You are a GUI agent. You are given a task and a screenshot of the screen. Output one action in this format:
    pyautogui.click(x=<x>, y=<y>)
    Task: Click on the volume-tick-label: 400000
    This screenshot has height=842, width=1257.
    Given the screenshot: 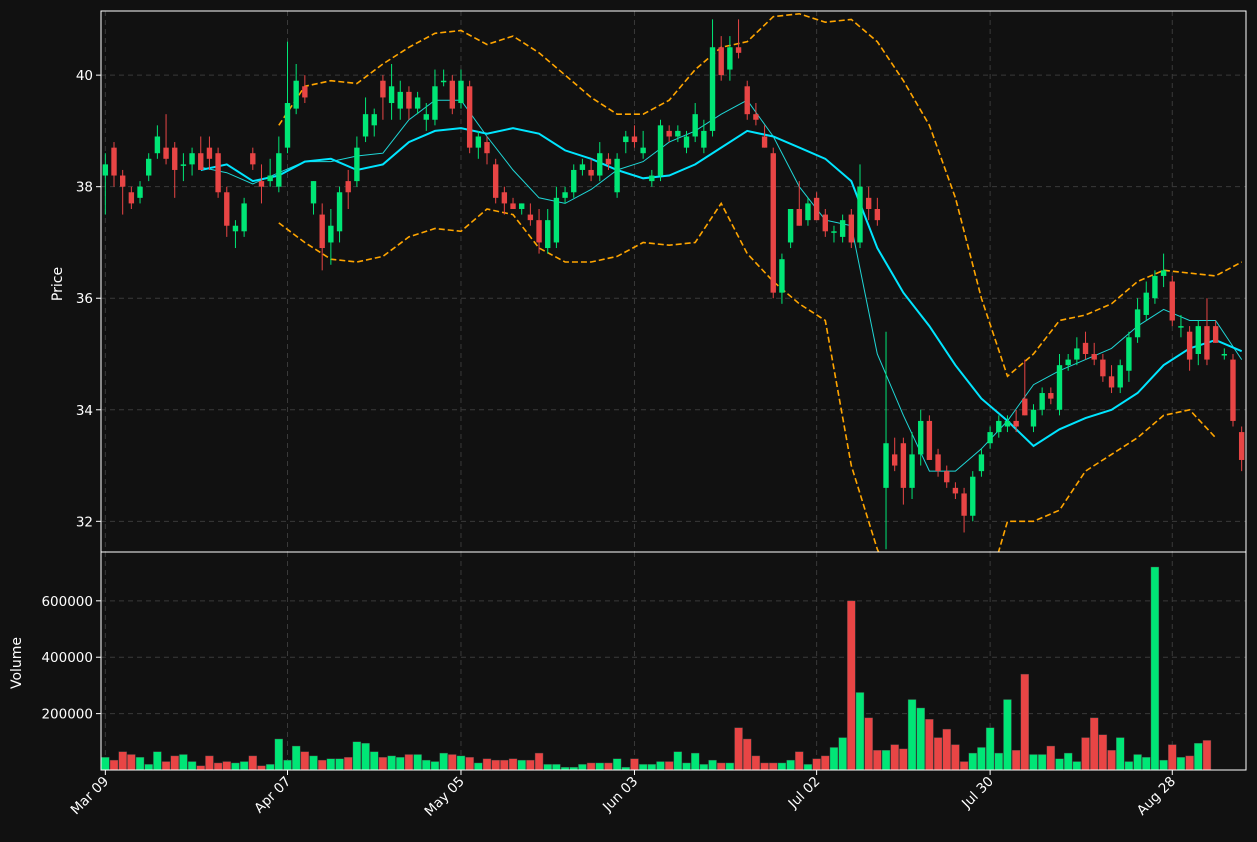 What is the action you would take?
    pyautogui.click(x=67, y=658)
    